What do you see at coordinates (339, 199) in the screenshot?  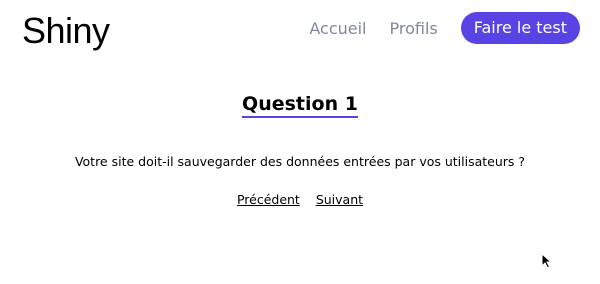 I see `next-link: Suivant` at bounding box center [339, 199].